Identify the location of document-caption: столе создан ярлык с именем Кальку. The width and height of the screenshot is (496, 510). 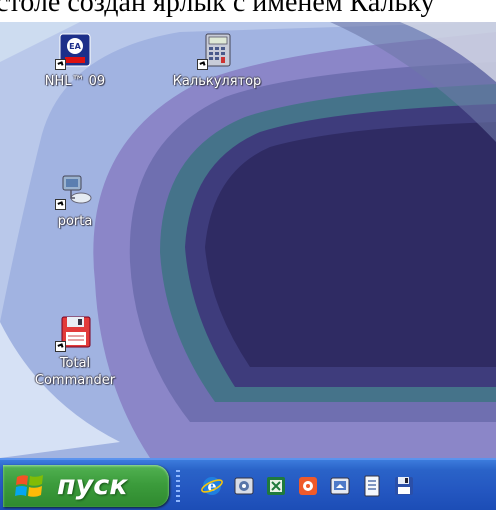
(248, 11).